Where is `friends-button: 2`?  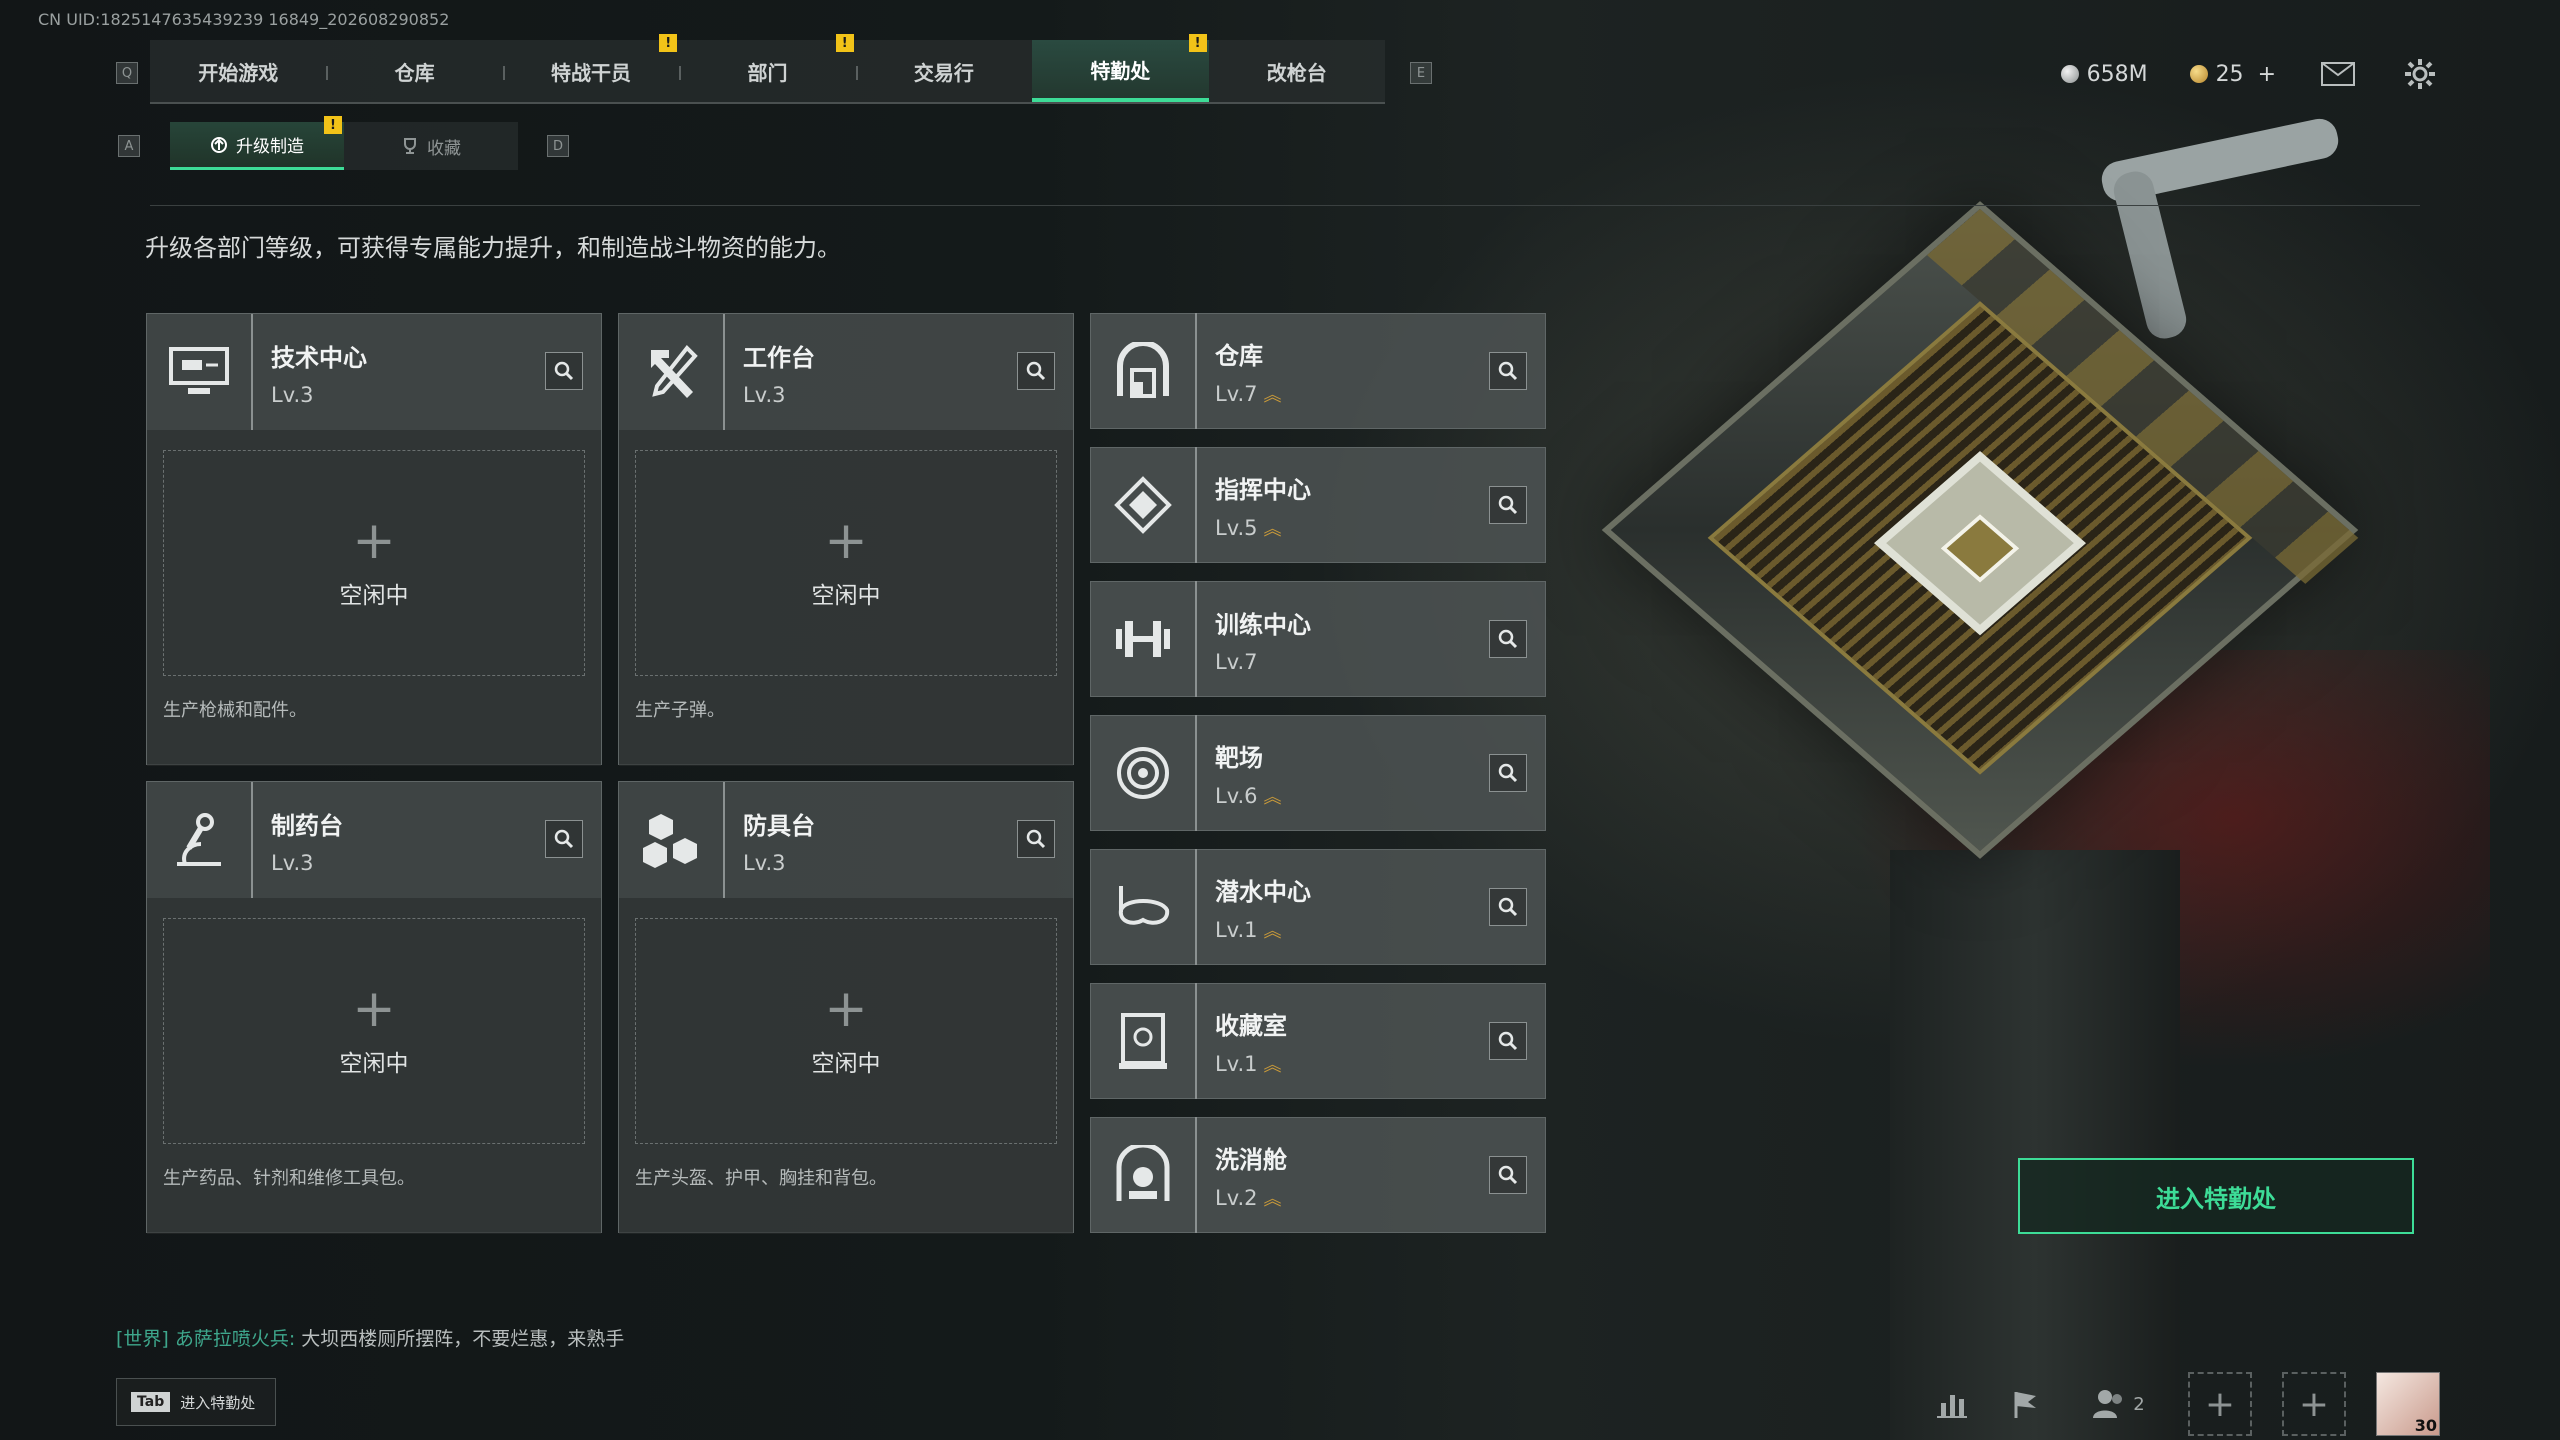
friends-button: 2 is located at coordinates (2118, 1404).